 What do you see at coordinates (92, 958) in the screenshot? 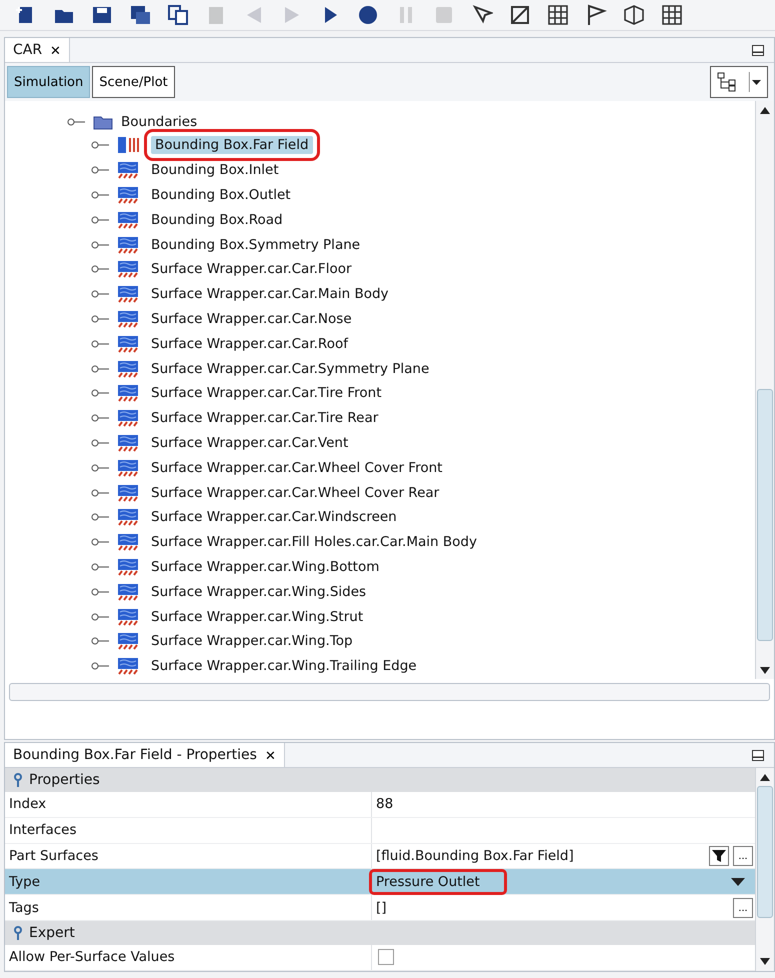
I see `property-name: Allow Per-Surface Values` at bounding box center [92, 958].